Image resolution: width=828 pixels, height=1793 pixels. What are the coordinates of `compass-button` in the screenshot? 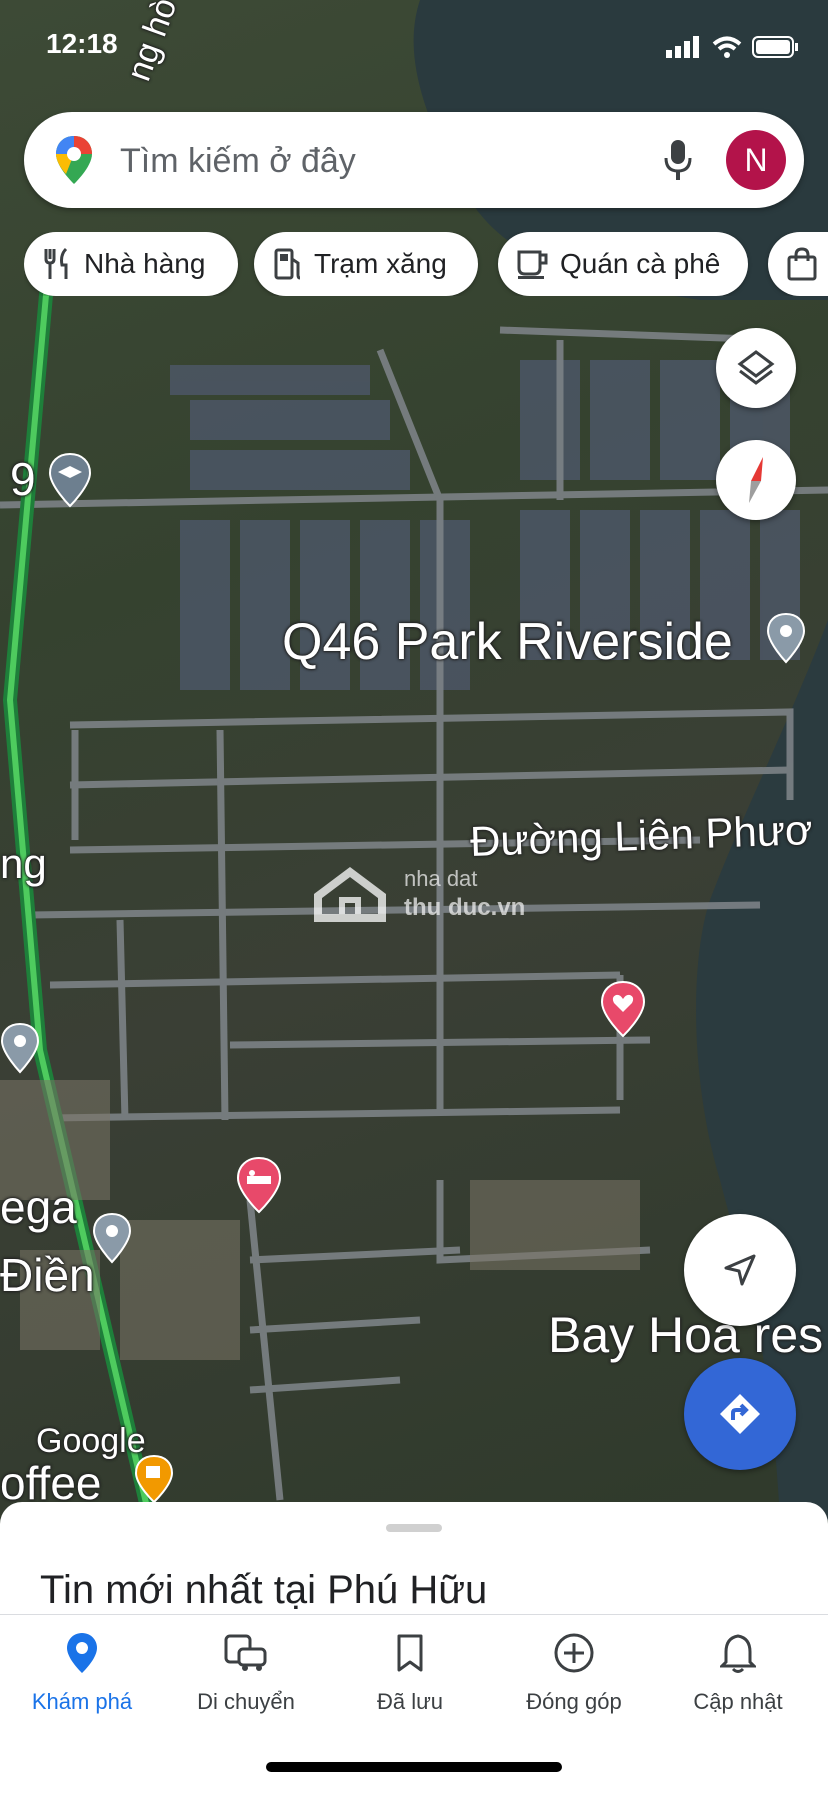 It's located at (756, 480).